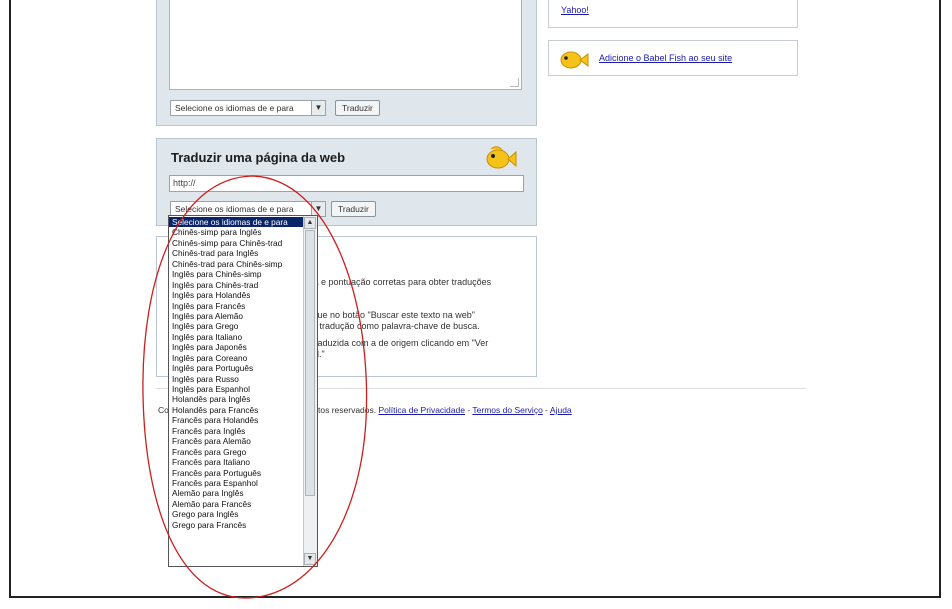 The width and height of the screenshot is (952, 609). I want to click on dropdown-option: Selecione os idiomas de e para, so click(237, 222).